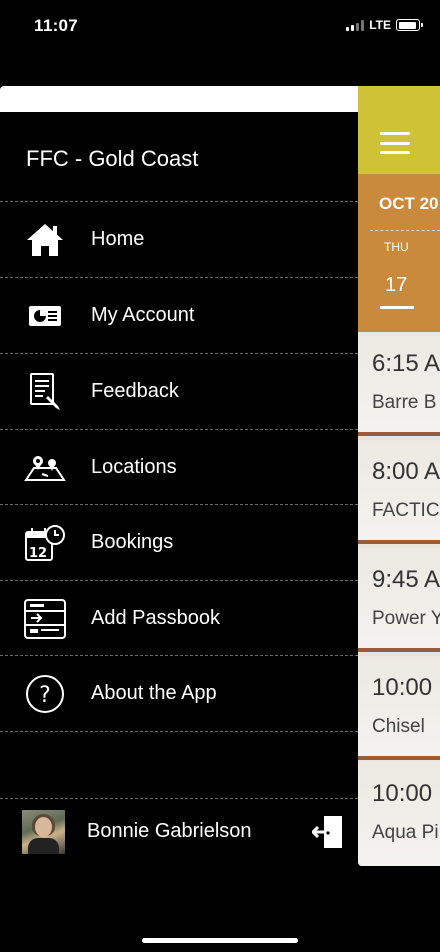 This screenshot has width=440, height=952. What do you see at coordinates (220, 940) in the screenshot?
I see `home-indicator` at bounding box center [220, 940].